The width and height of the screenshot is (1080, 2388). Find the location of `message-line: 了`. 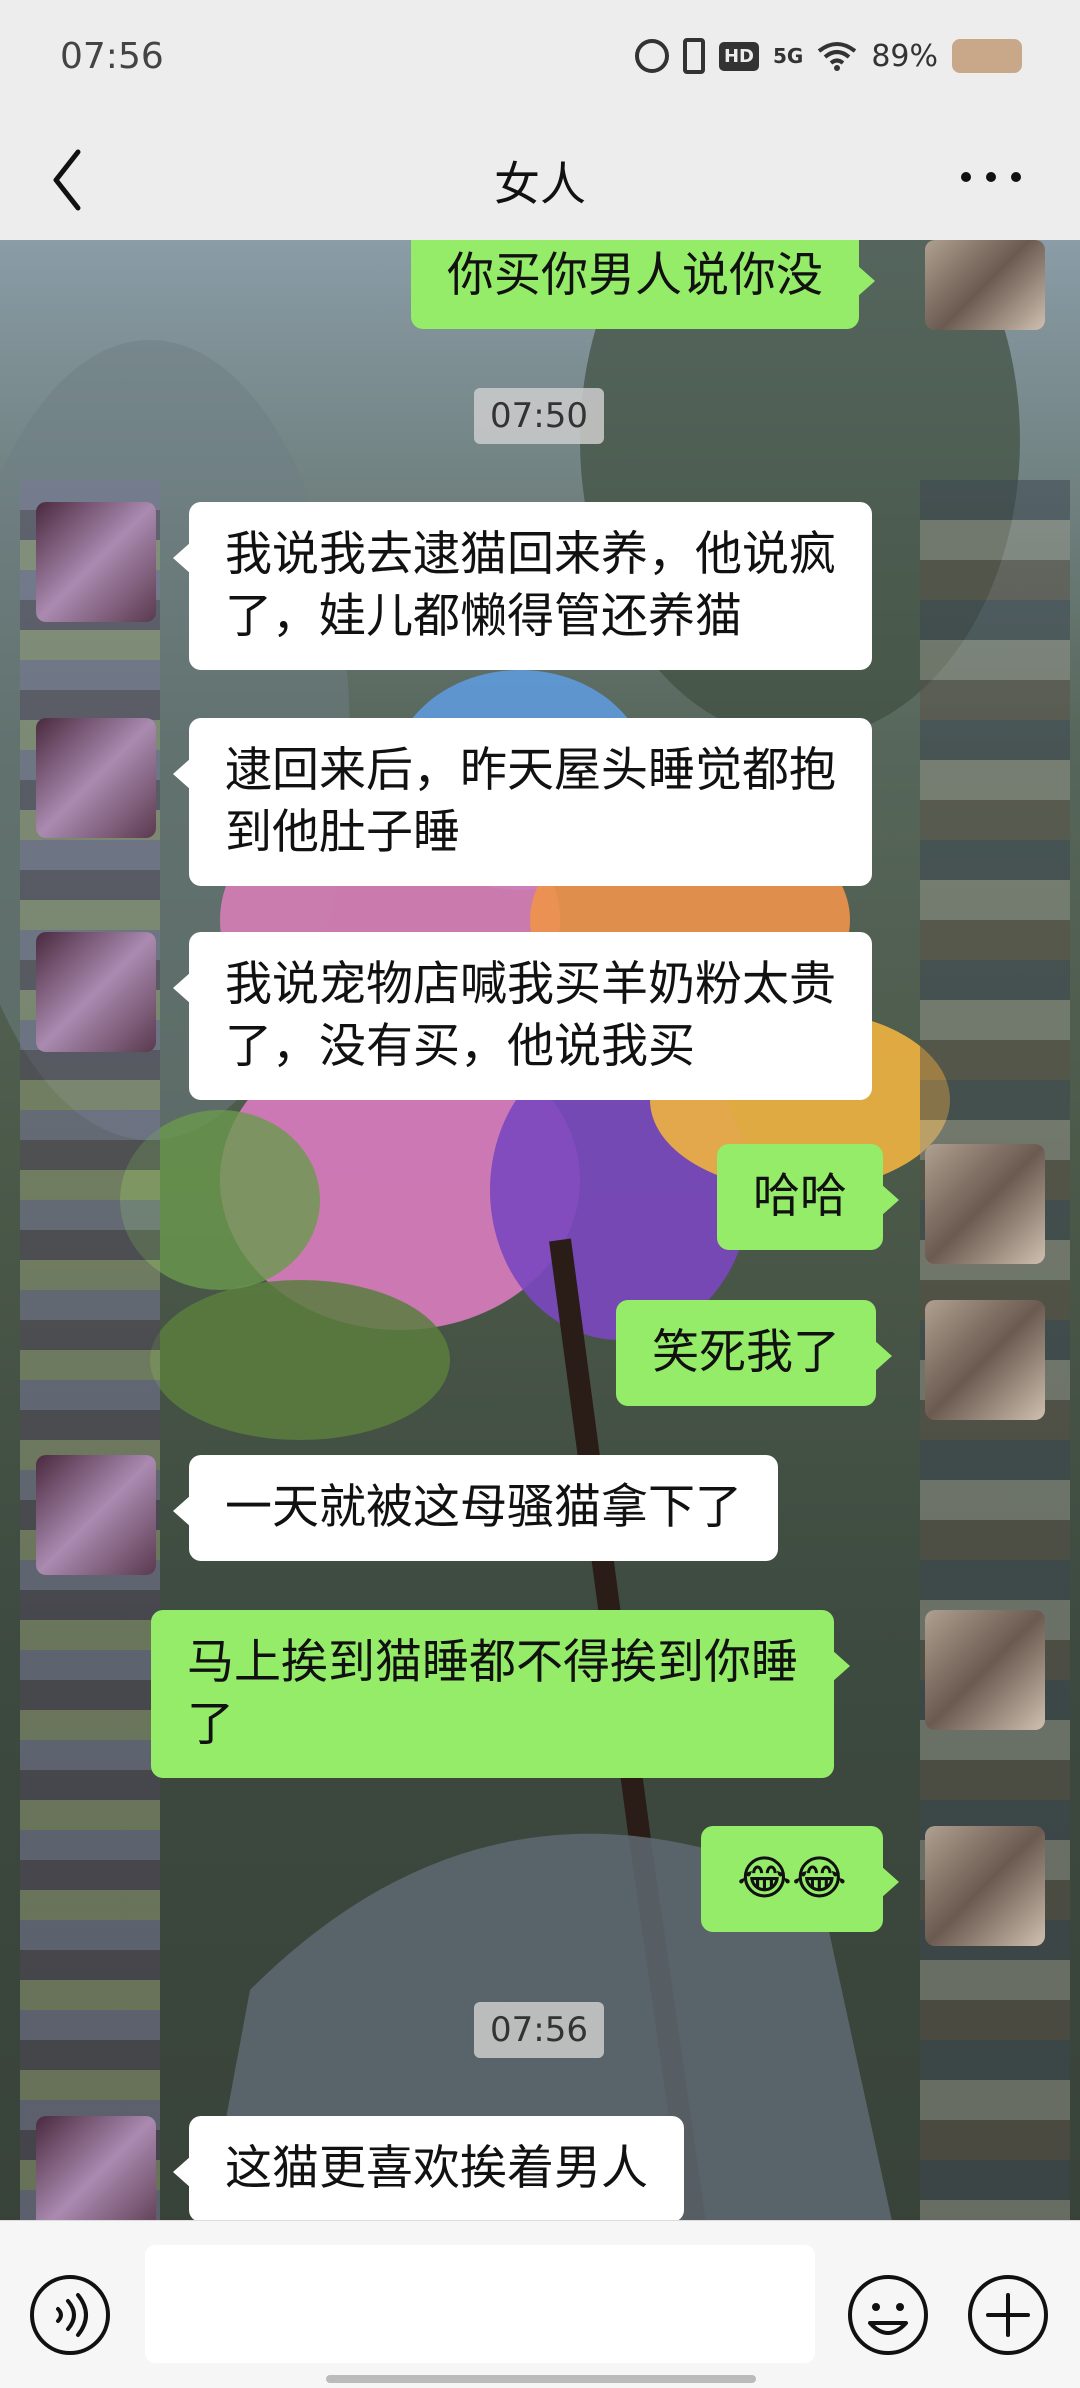

message-line: 了 is located at coordinates (210, 1724).